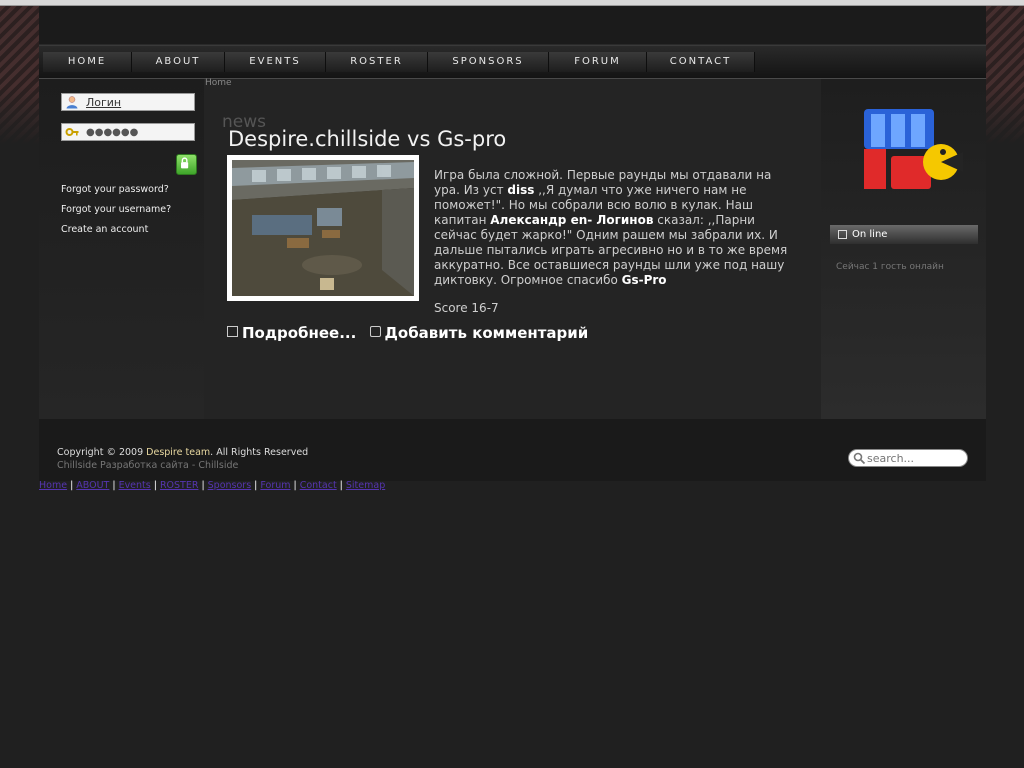  What do you see at coordinates (365, 485) in the screenshot?
I see `bottom-link-sitemap: Sitemap` at bounding box center [365, 485].